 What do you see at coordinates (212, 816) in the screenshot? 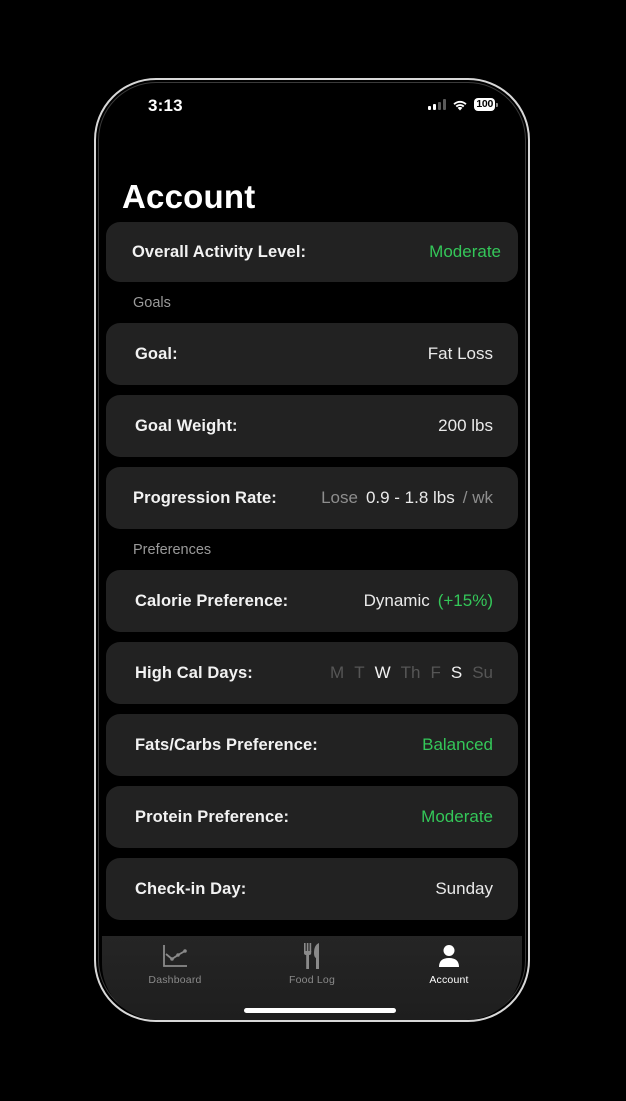
I see `protein-preference-label: Protein Preference:` at bounding box center [212, 816].